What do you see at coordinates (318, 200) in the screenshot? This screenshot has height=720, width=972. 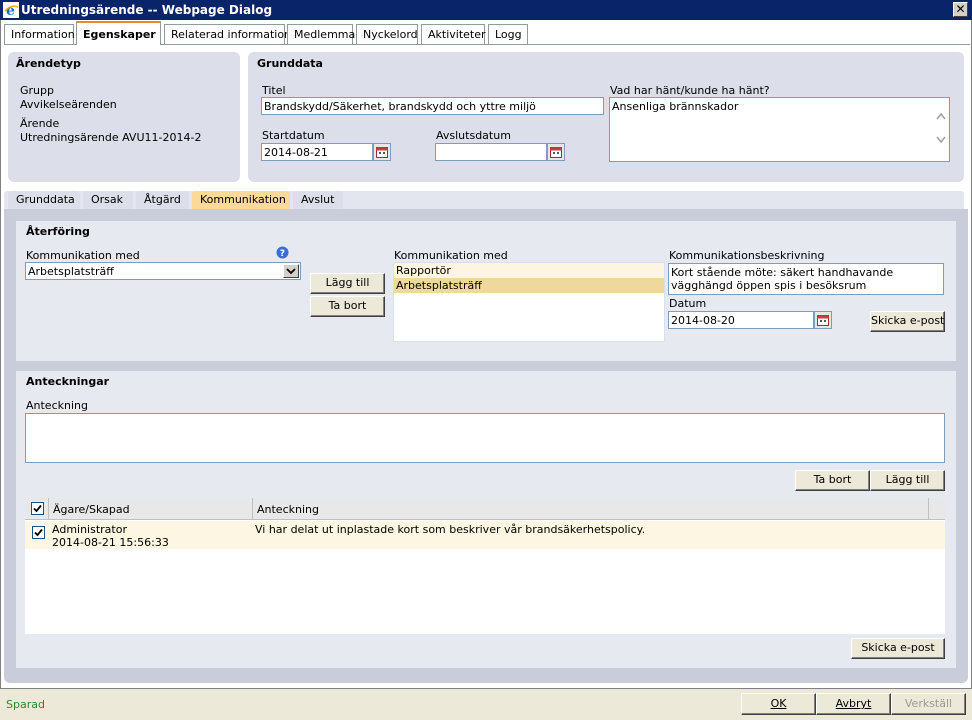 I see `subtab-avslut: Avslut` at bounding box center [318, 200].